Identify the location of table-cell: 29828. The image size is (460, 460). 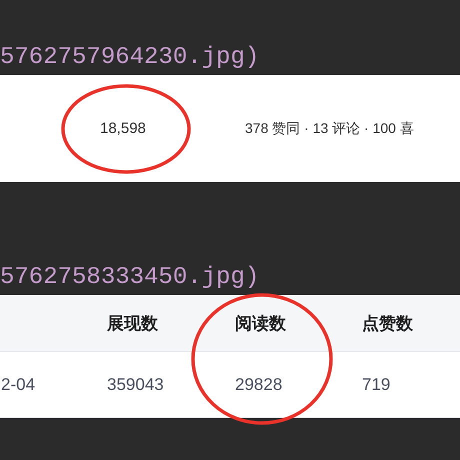
(258, 384).